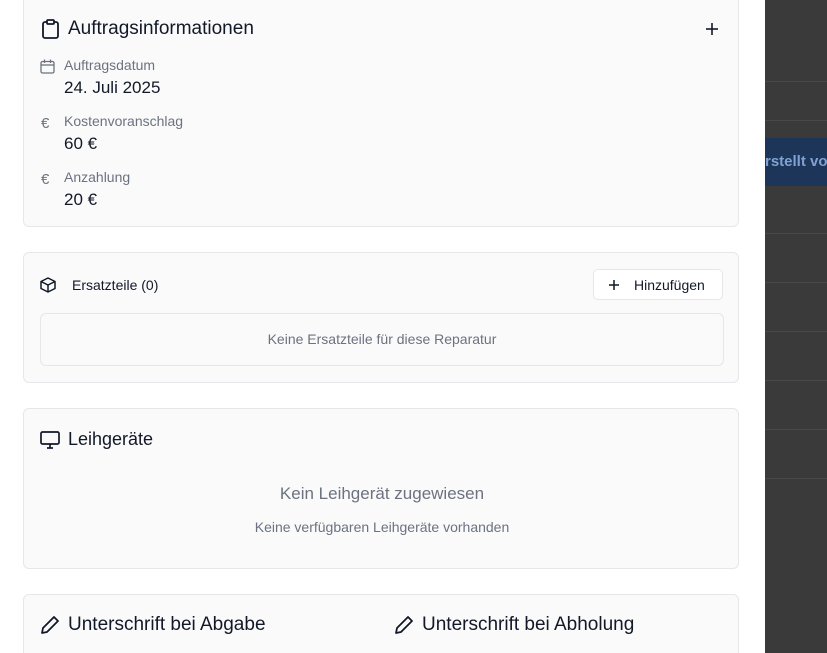 This screenshot has height=653, width=827. Describe the element at coordinates (124, 121) in the screenshot. I see `estimate-label: Kostenvoranschlag` at that location.